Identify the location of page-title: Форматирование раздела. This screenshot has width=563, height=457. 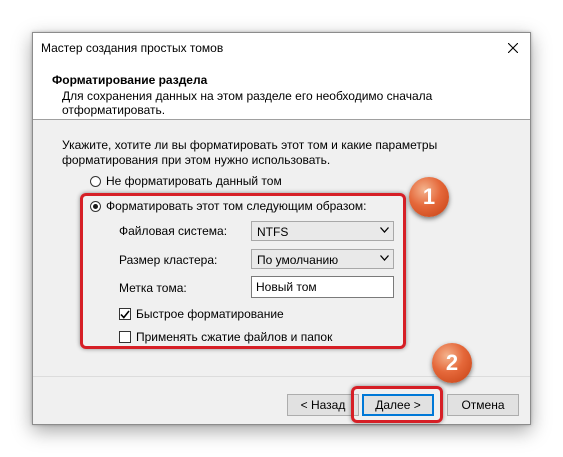
(130, 80).